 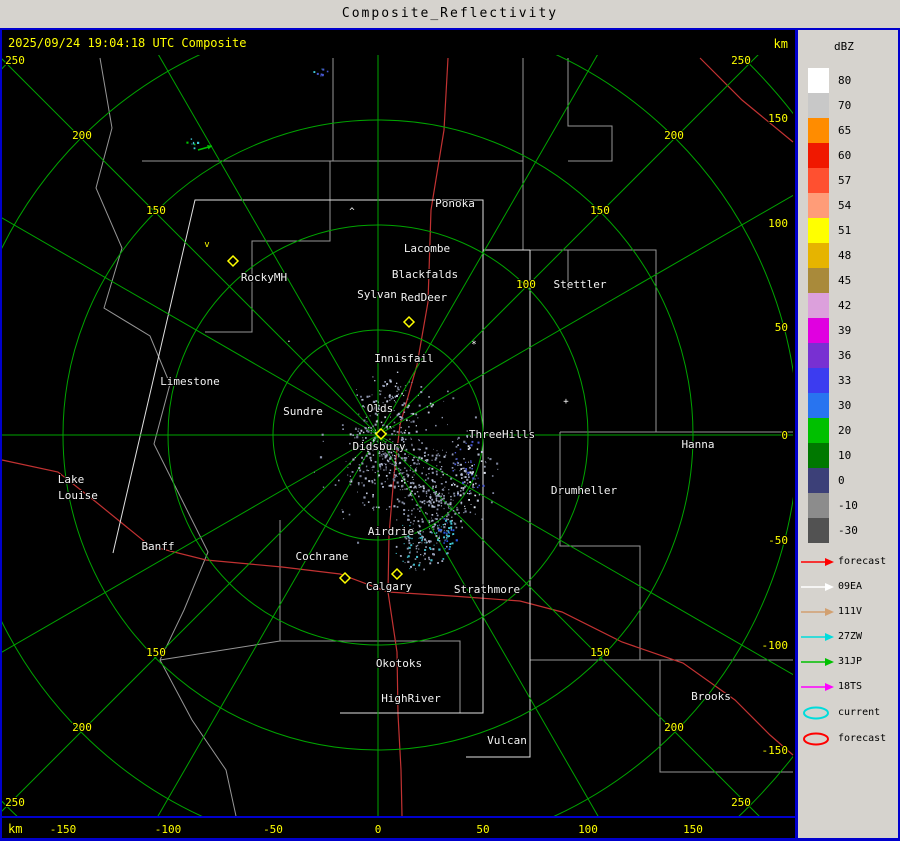 What do you see at coordinates (848, 480) in the screenshot?
I see `dbz-scale-entry: 0` at bounding box center [848, 480].